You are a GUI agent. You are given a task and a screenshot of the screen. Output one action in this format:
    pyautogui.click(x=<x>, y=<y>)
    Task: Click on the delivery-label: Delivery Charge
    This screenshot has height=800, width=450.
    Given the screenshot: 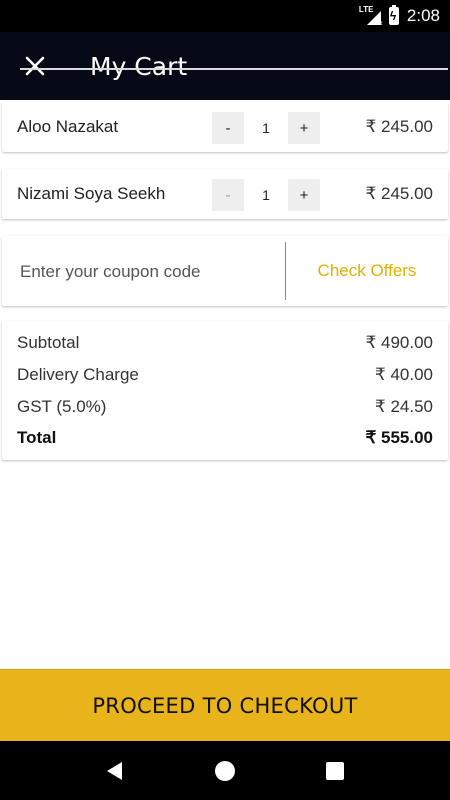 What is the action you would take?
    pyautogui.click(x=78, y=374)
    